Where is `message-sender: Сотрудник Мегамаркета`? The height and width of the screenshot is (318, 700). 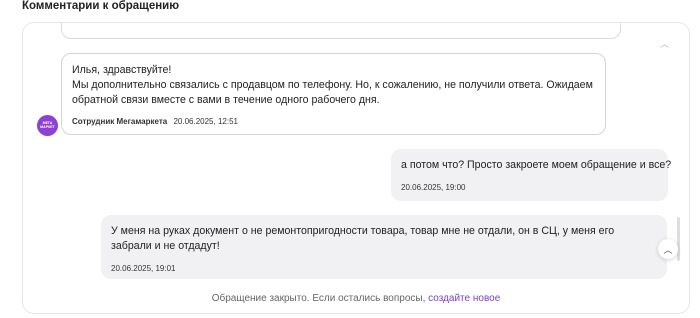 message-sender: Сотрудник Мегамаркета is located at coordinates (120, 121).